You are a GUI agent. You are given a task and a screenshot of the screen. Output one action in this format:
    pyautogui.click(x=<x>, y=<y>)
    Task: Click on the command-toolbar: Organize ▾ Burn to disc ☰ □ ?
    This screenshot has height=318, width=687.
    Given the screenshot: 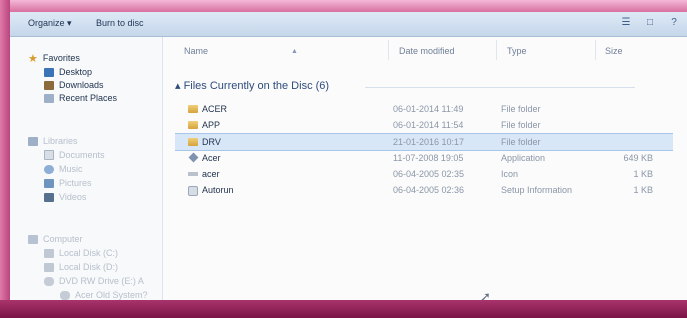 What is the action you would take?
    pyautogui.click(x=348, y=24)
    